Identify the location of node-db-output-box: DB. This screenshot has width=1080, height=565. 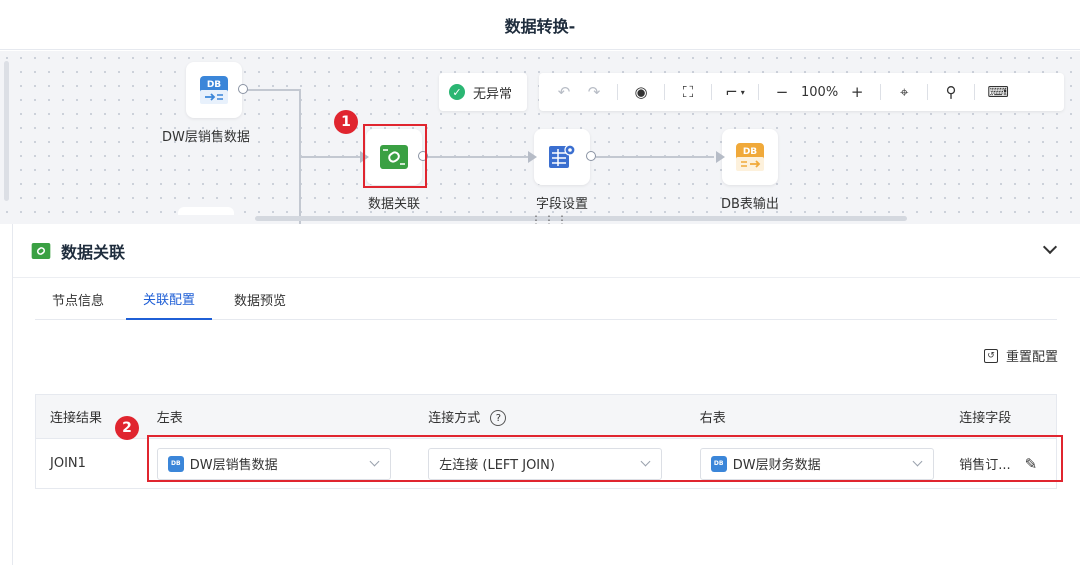
(746, 157).